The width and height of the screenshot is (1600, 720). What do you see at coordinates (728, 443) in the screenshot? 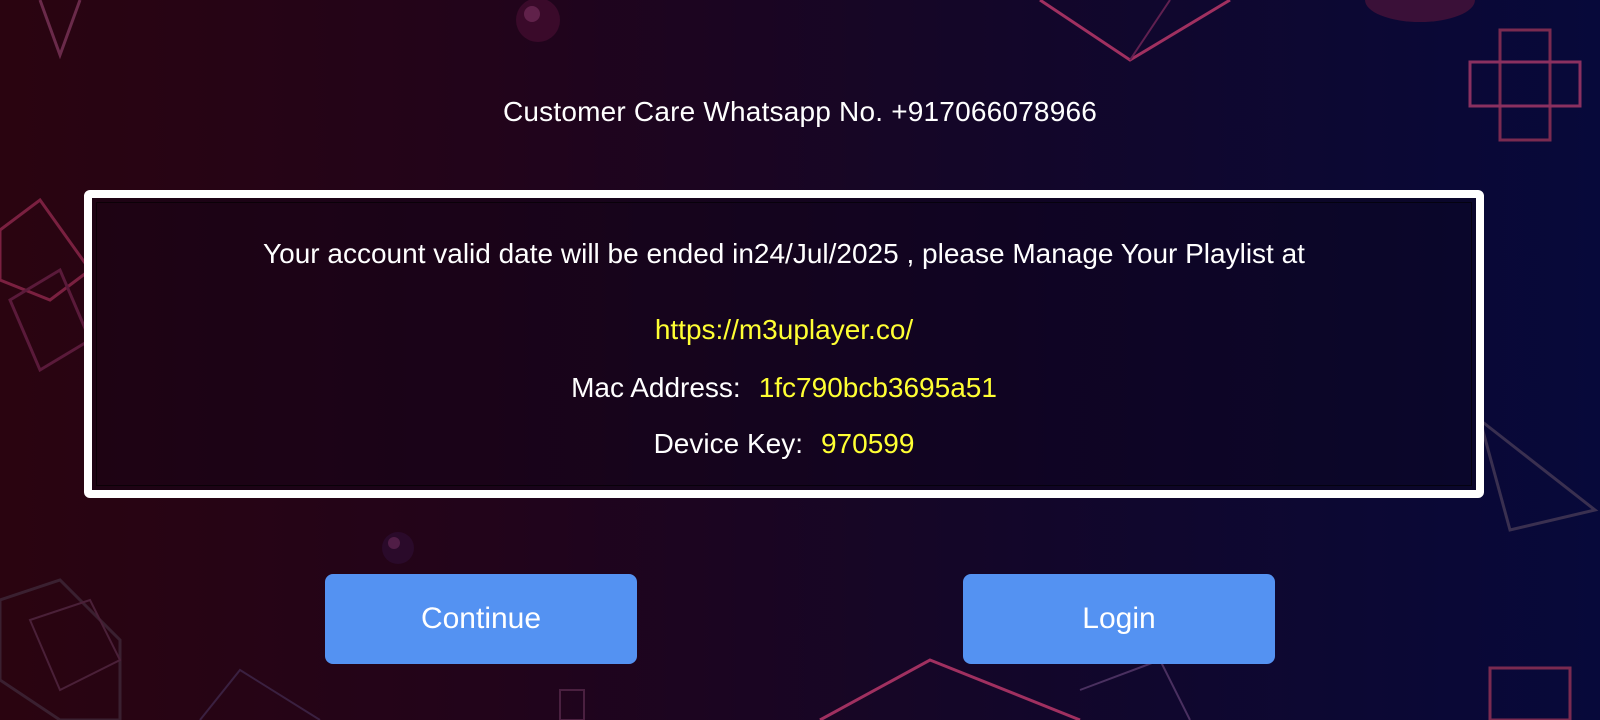
I see `device-key-label: Device Key:` at bounding box center [728, 443].